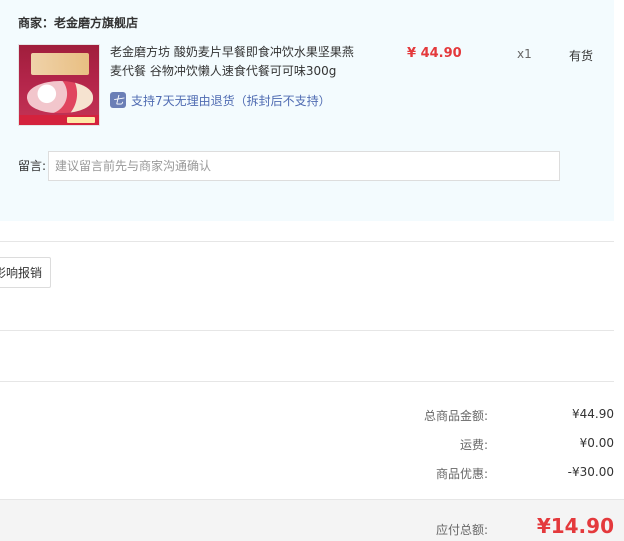 This screenshot has width=624, height=541. Describe the element at coordinates (596, 443) in the screenshot. I see `summary-value-shipping: ¥0.00` at that location.